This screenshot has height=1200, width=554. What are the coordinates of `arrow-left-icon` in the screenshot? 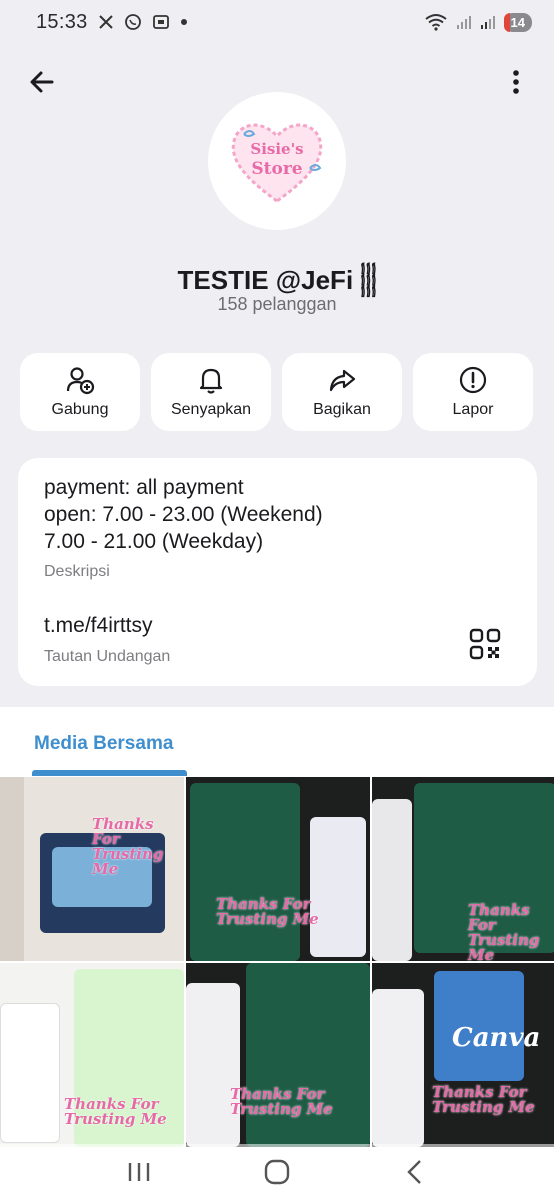 It's located at (42, 82).